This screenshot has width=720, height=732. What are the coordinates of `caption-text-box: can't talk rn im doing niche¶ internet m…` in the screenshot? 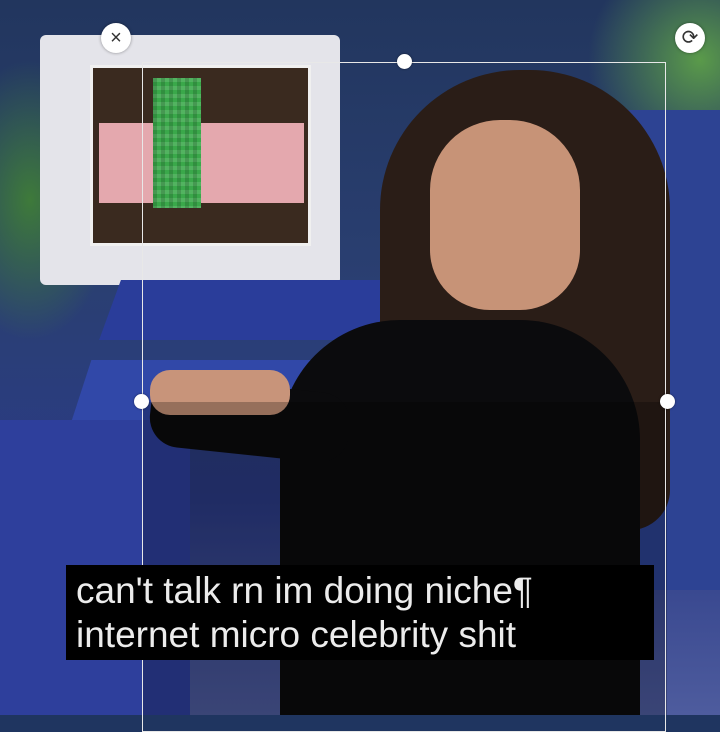 It's located at (360, 612).